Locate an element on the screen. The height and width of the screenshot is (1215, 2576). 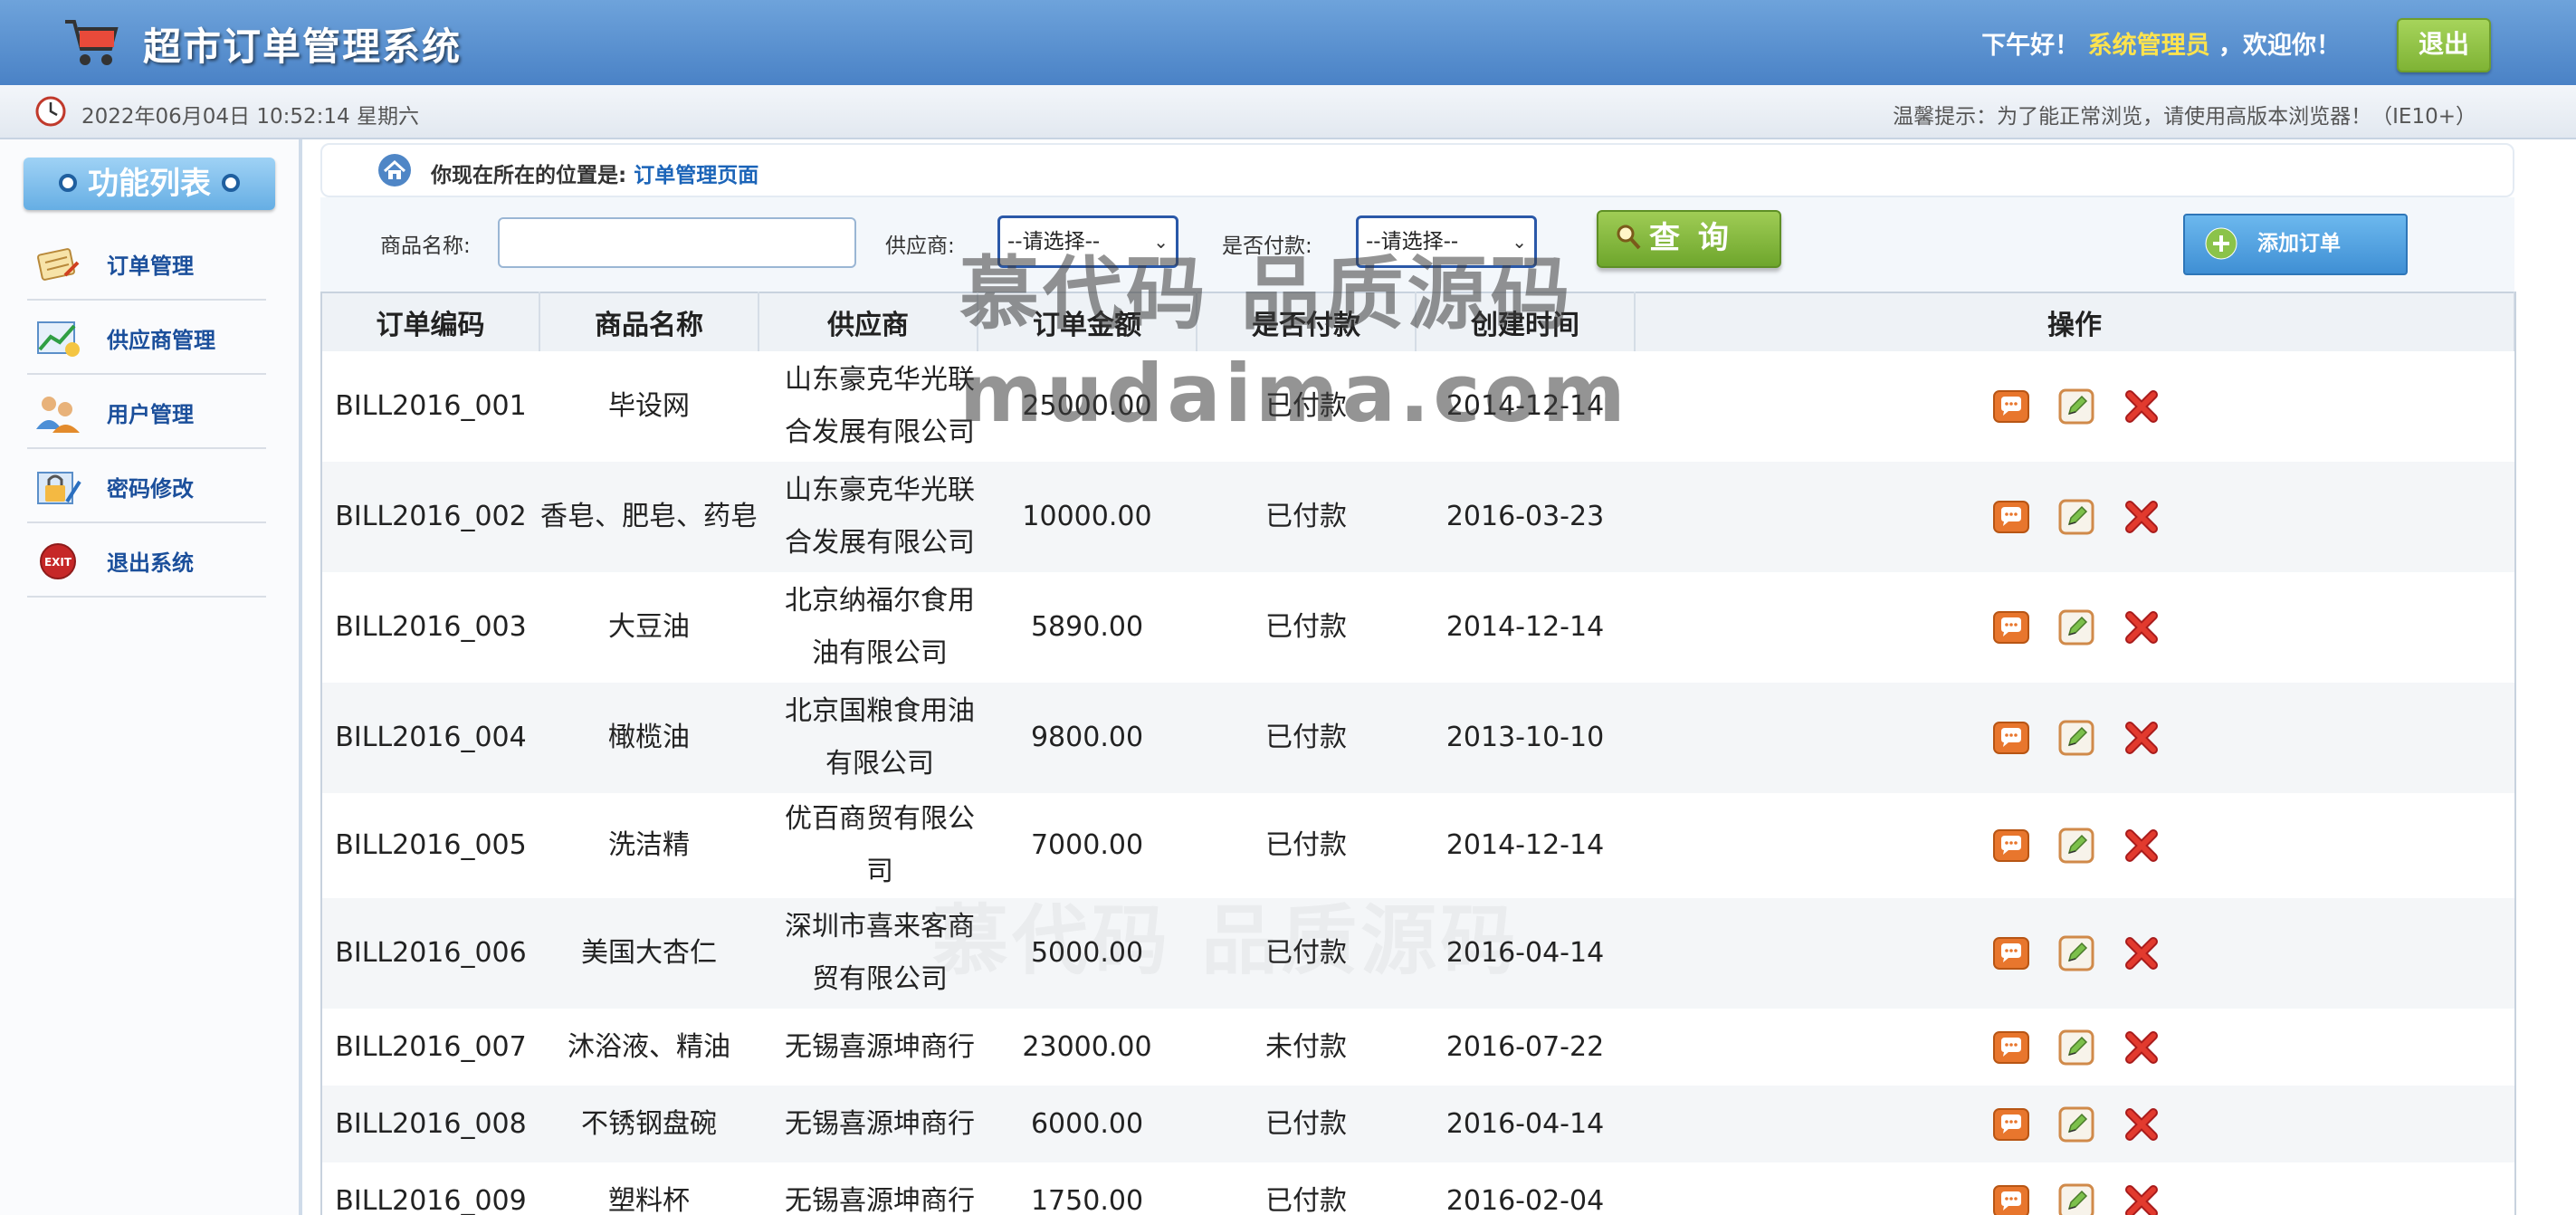
bullet-icon is located at coordinates (68, 182).